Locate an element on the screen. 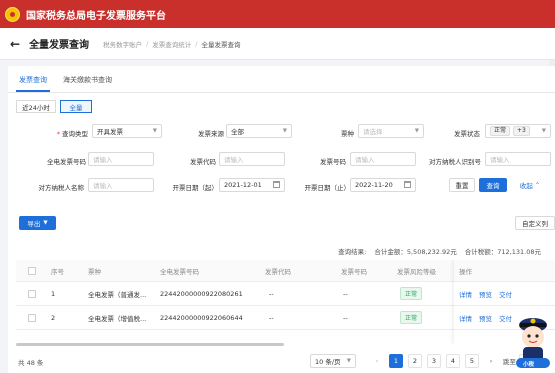 The image size is (555, 373). query-type-label: * 查询类型 is located at coordinates (53, 133).